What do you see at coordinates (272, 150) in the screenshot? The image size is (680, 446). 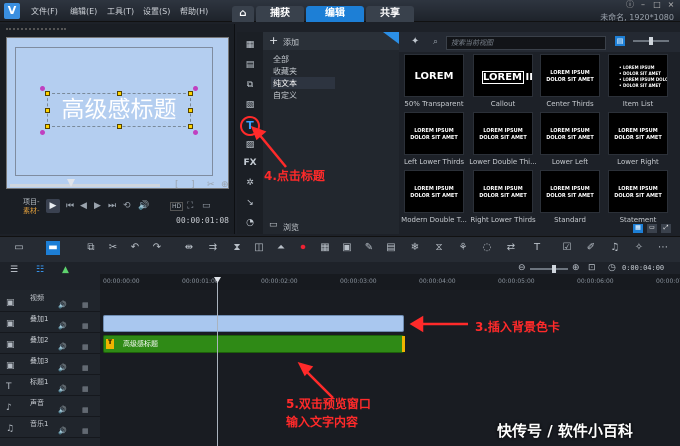 I see `arrow-to-title-icon` at bounding box center [272, 150].